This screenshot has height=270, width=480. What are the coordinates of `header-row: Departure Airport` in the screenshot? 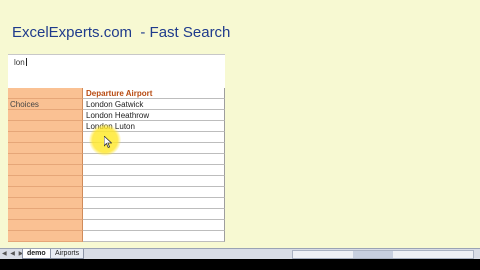 It's located at (117, 93).